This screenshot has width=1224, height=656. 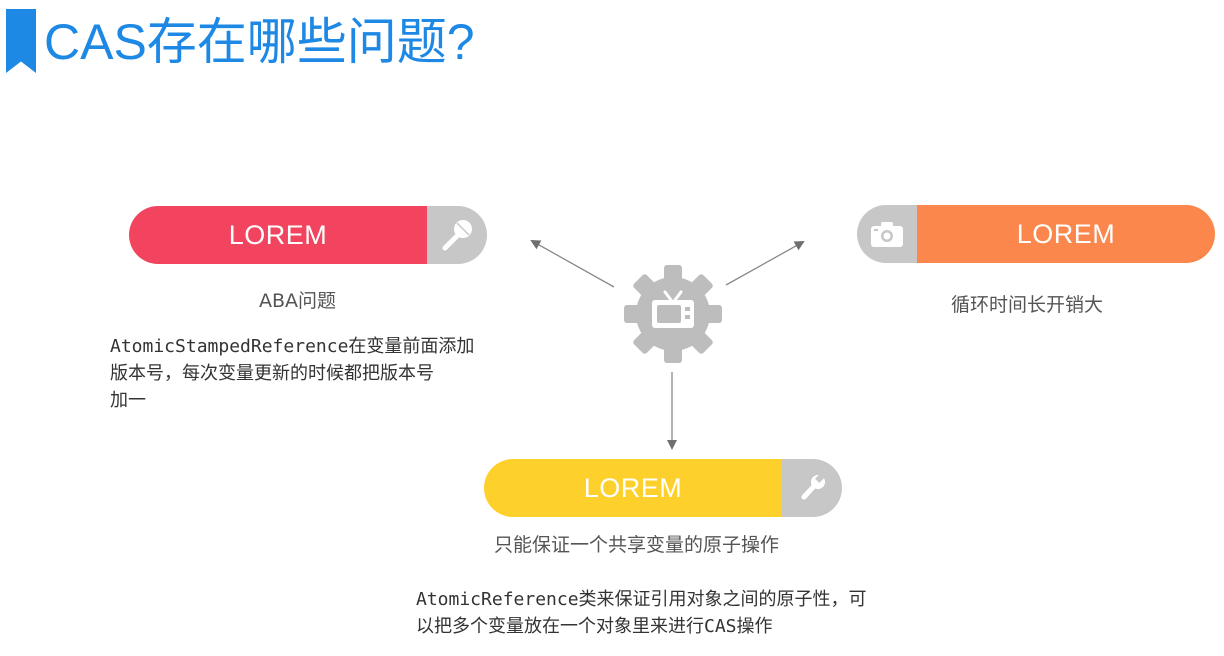 I want to click on card-left-caption: ABA问题, so click(x=298, y=301).